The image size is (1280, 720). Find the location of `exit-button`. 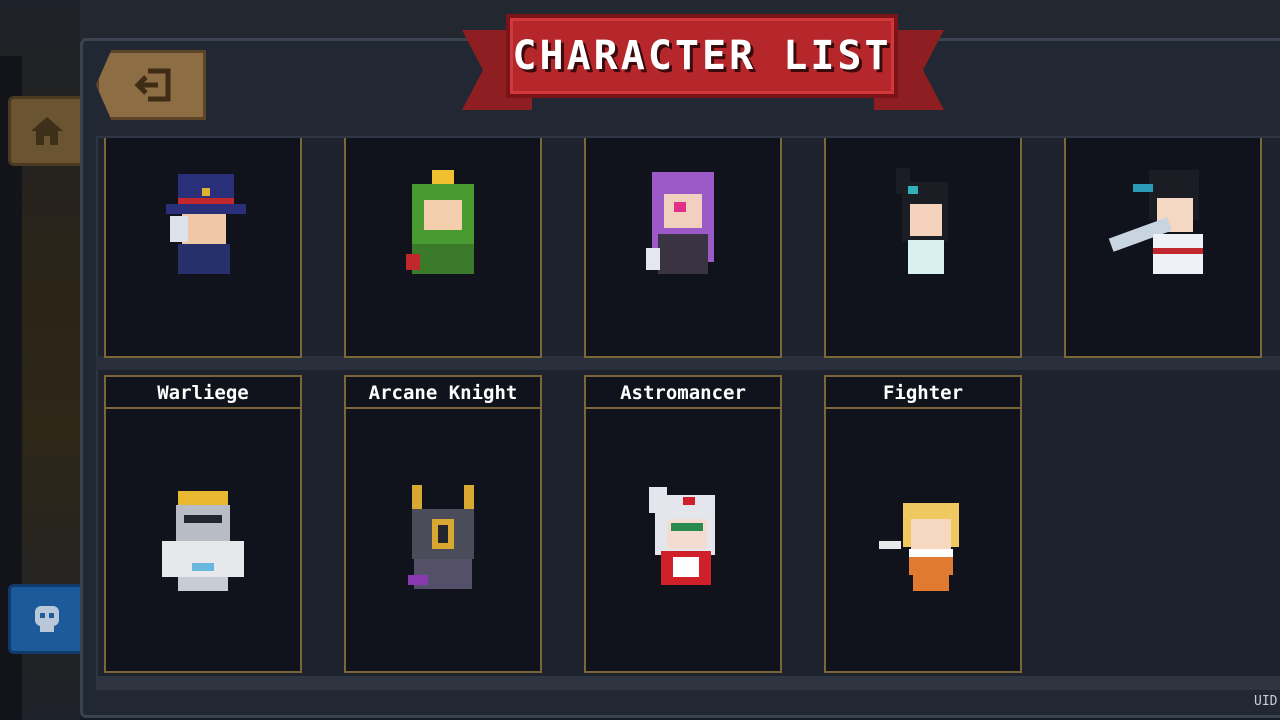

exit-button is located at coordinates (151, 85).